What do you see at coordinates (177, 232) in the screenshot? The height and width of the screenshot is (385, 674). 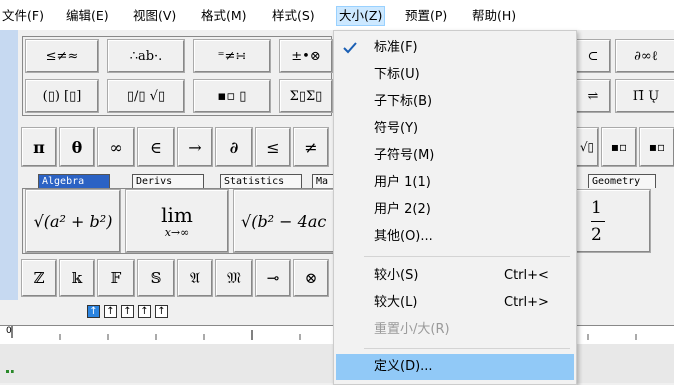 I see `limit-subscript: x→∞` at bounding box center [177, 232].